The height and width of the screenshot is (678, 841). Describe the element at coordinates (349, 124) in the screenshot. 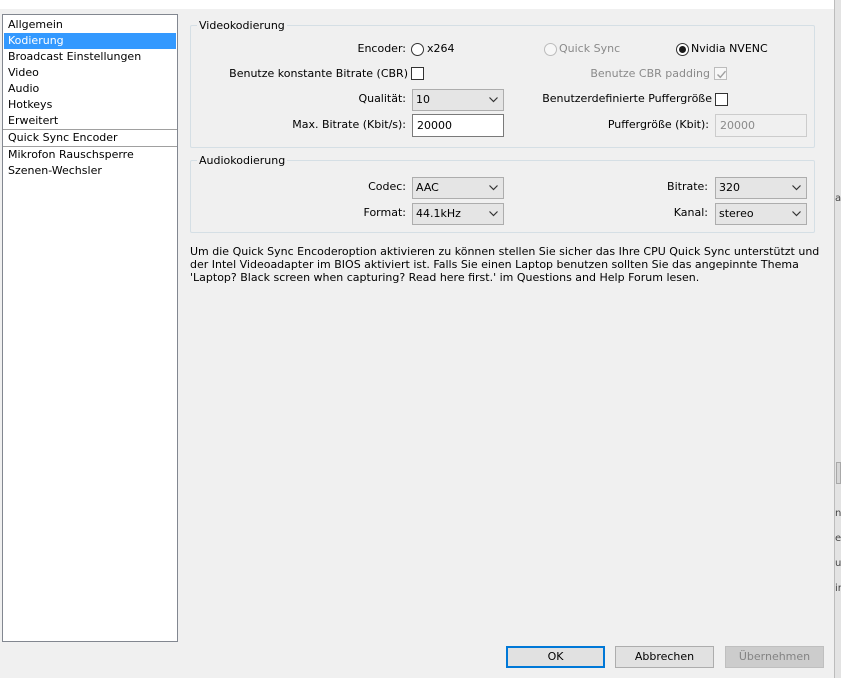

I see `max-bitrate-label: Max. Bitrate (Kbit/s):` at that location.